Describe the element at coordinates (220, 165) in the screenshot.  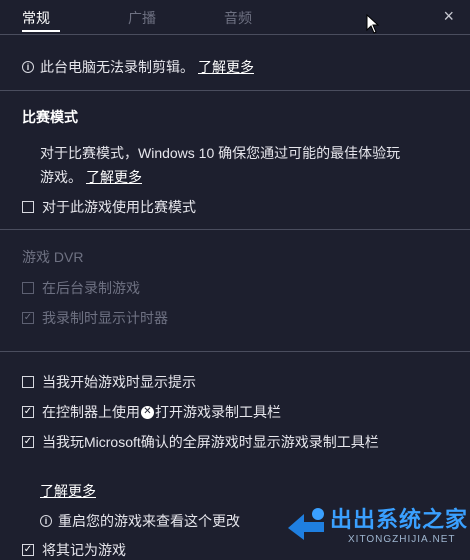
I see `game-mode-description: 对于比赛模式，Windows 10 确保您通过可能的最佳体验玩 游戏。 了解更多` at that location.